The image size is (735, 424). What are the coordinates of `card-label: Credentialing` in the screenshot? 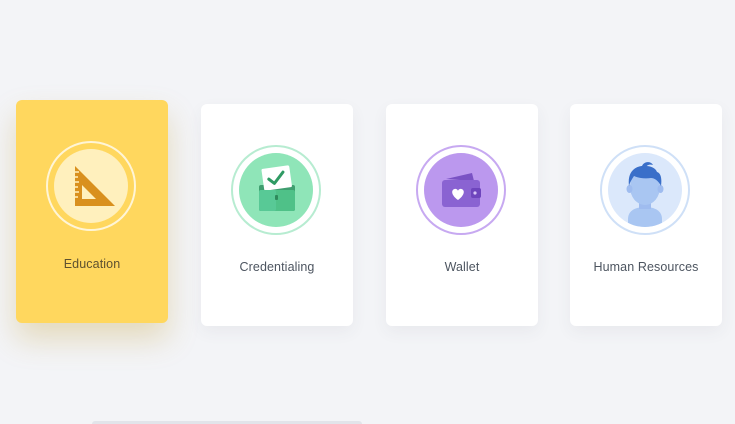 It's located at (277, 267).